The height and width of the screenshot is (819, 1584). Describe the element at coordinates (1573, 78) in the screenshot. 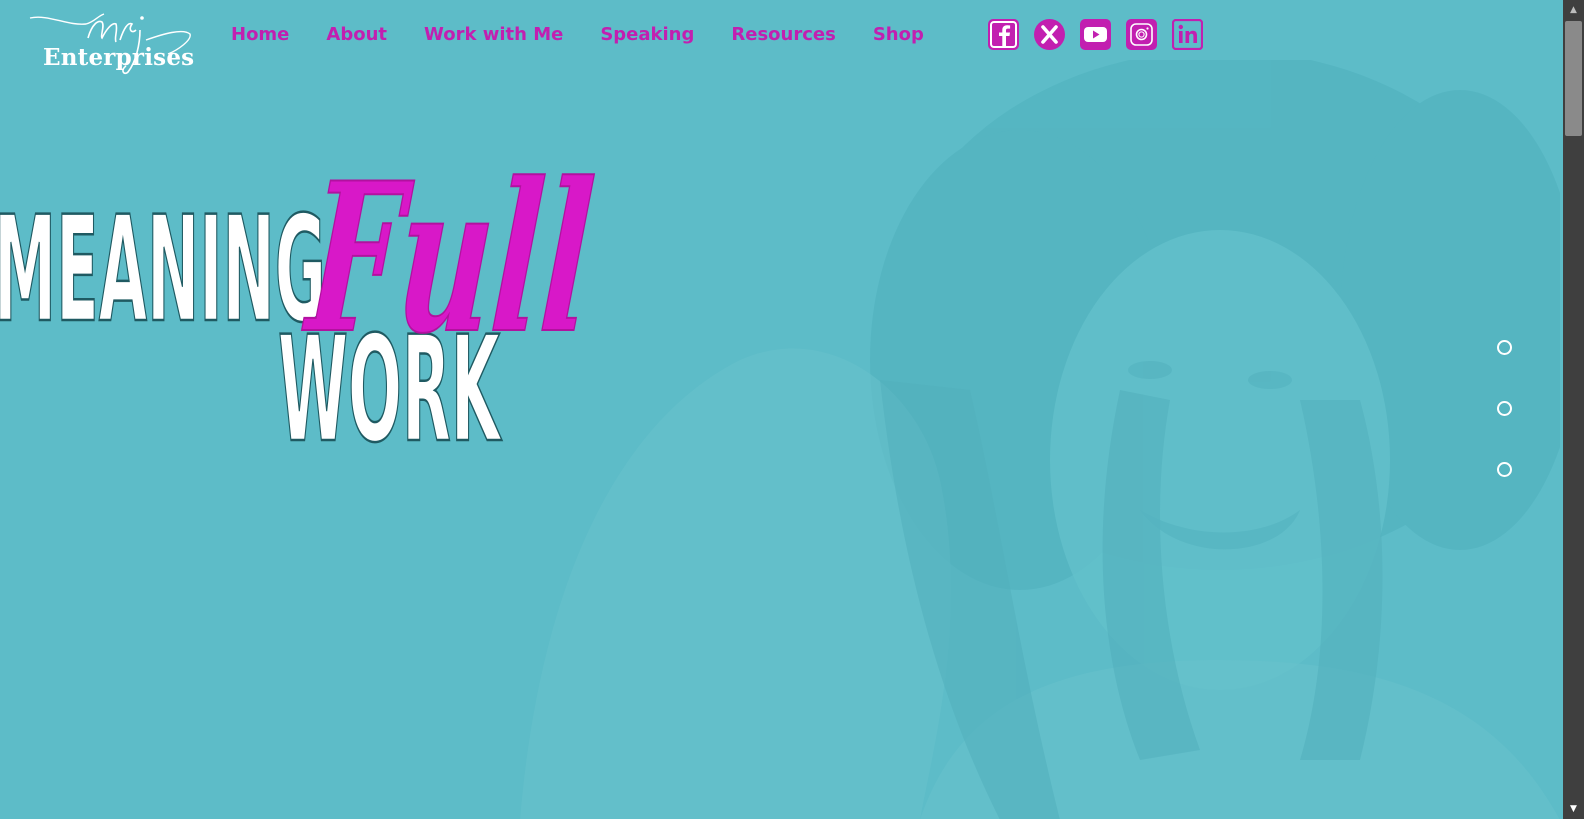

I see `scroll-thumb` at that location.